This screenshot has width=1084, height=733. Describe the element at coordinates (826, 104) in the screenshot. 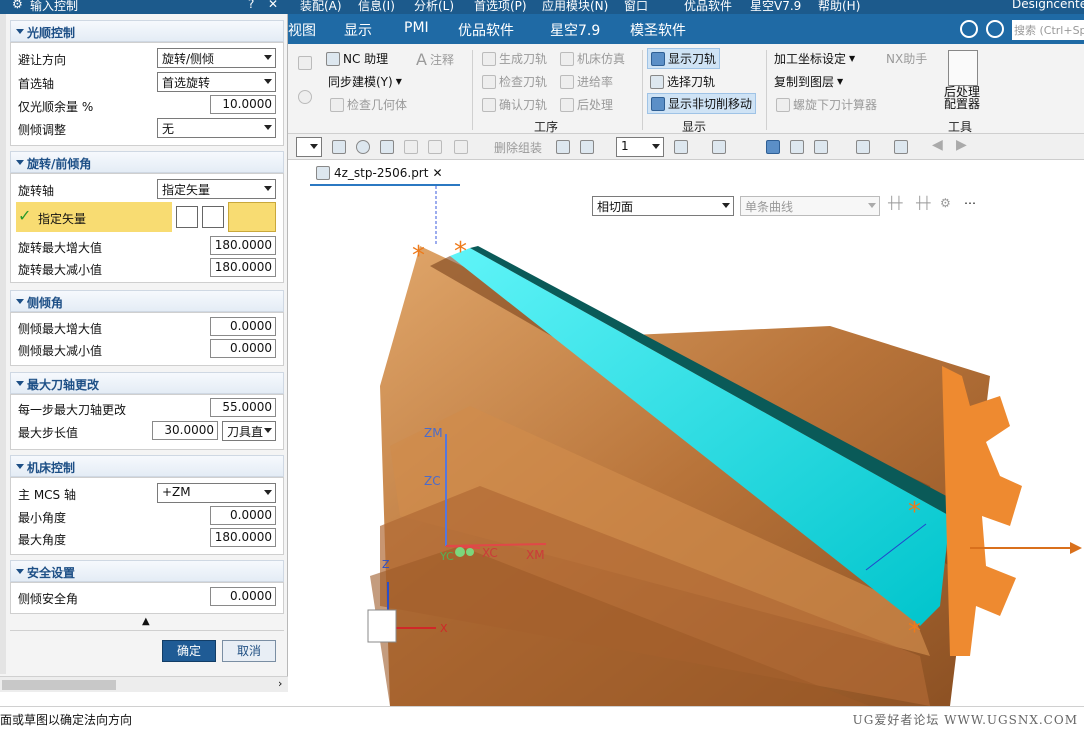

I see `spiral-calc-button: 螺旋下刀计算器` at that location.